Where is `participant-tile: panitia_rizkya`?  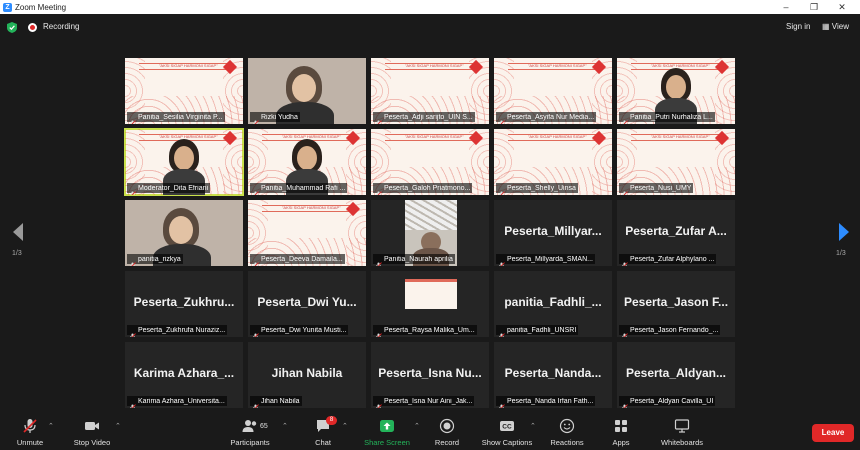 participant-tile: panitia_rizkya is located at coordinates (184, 233).